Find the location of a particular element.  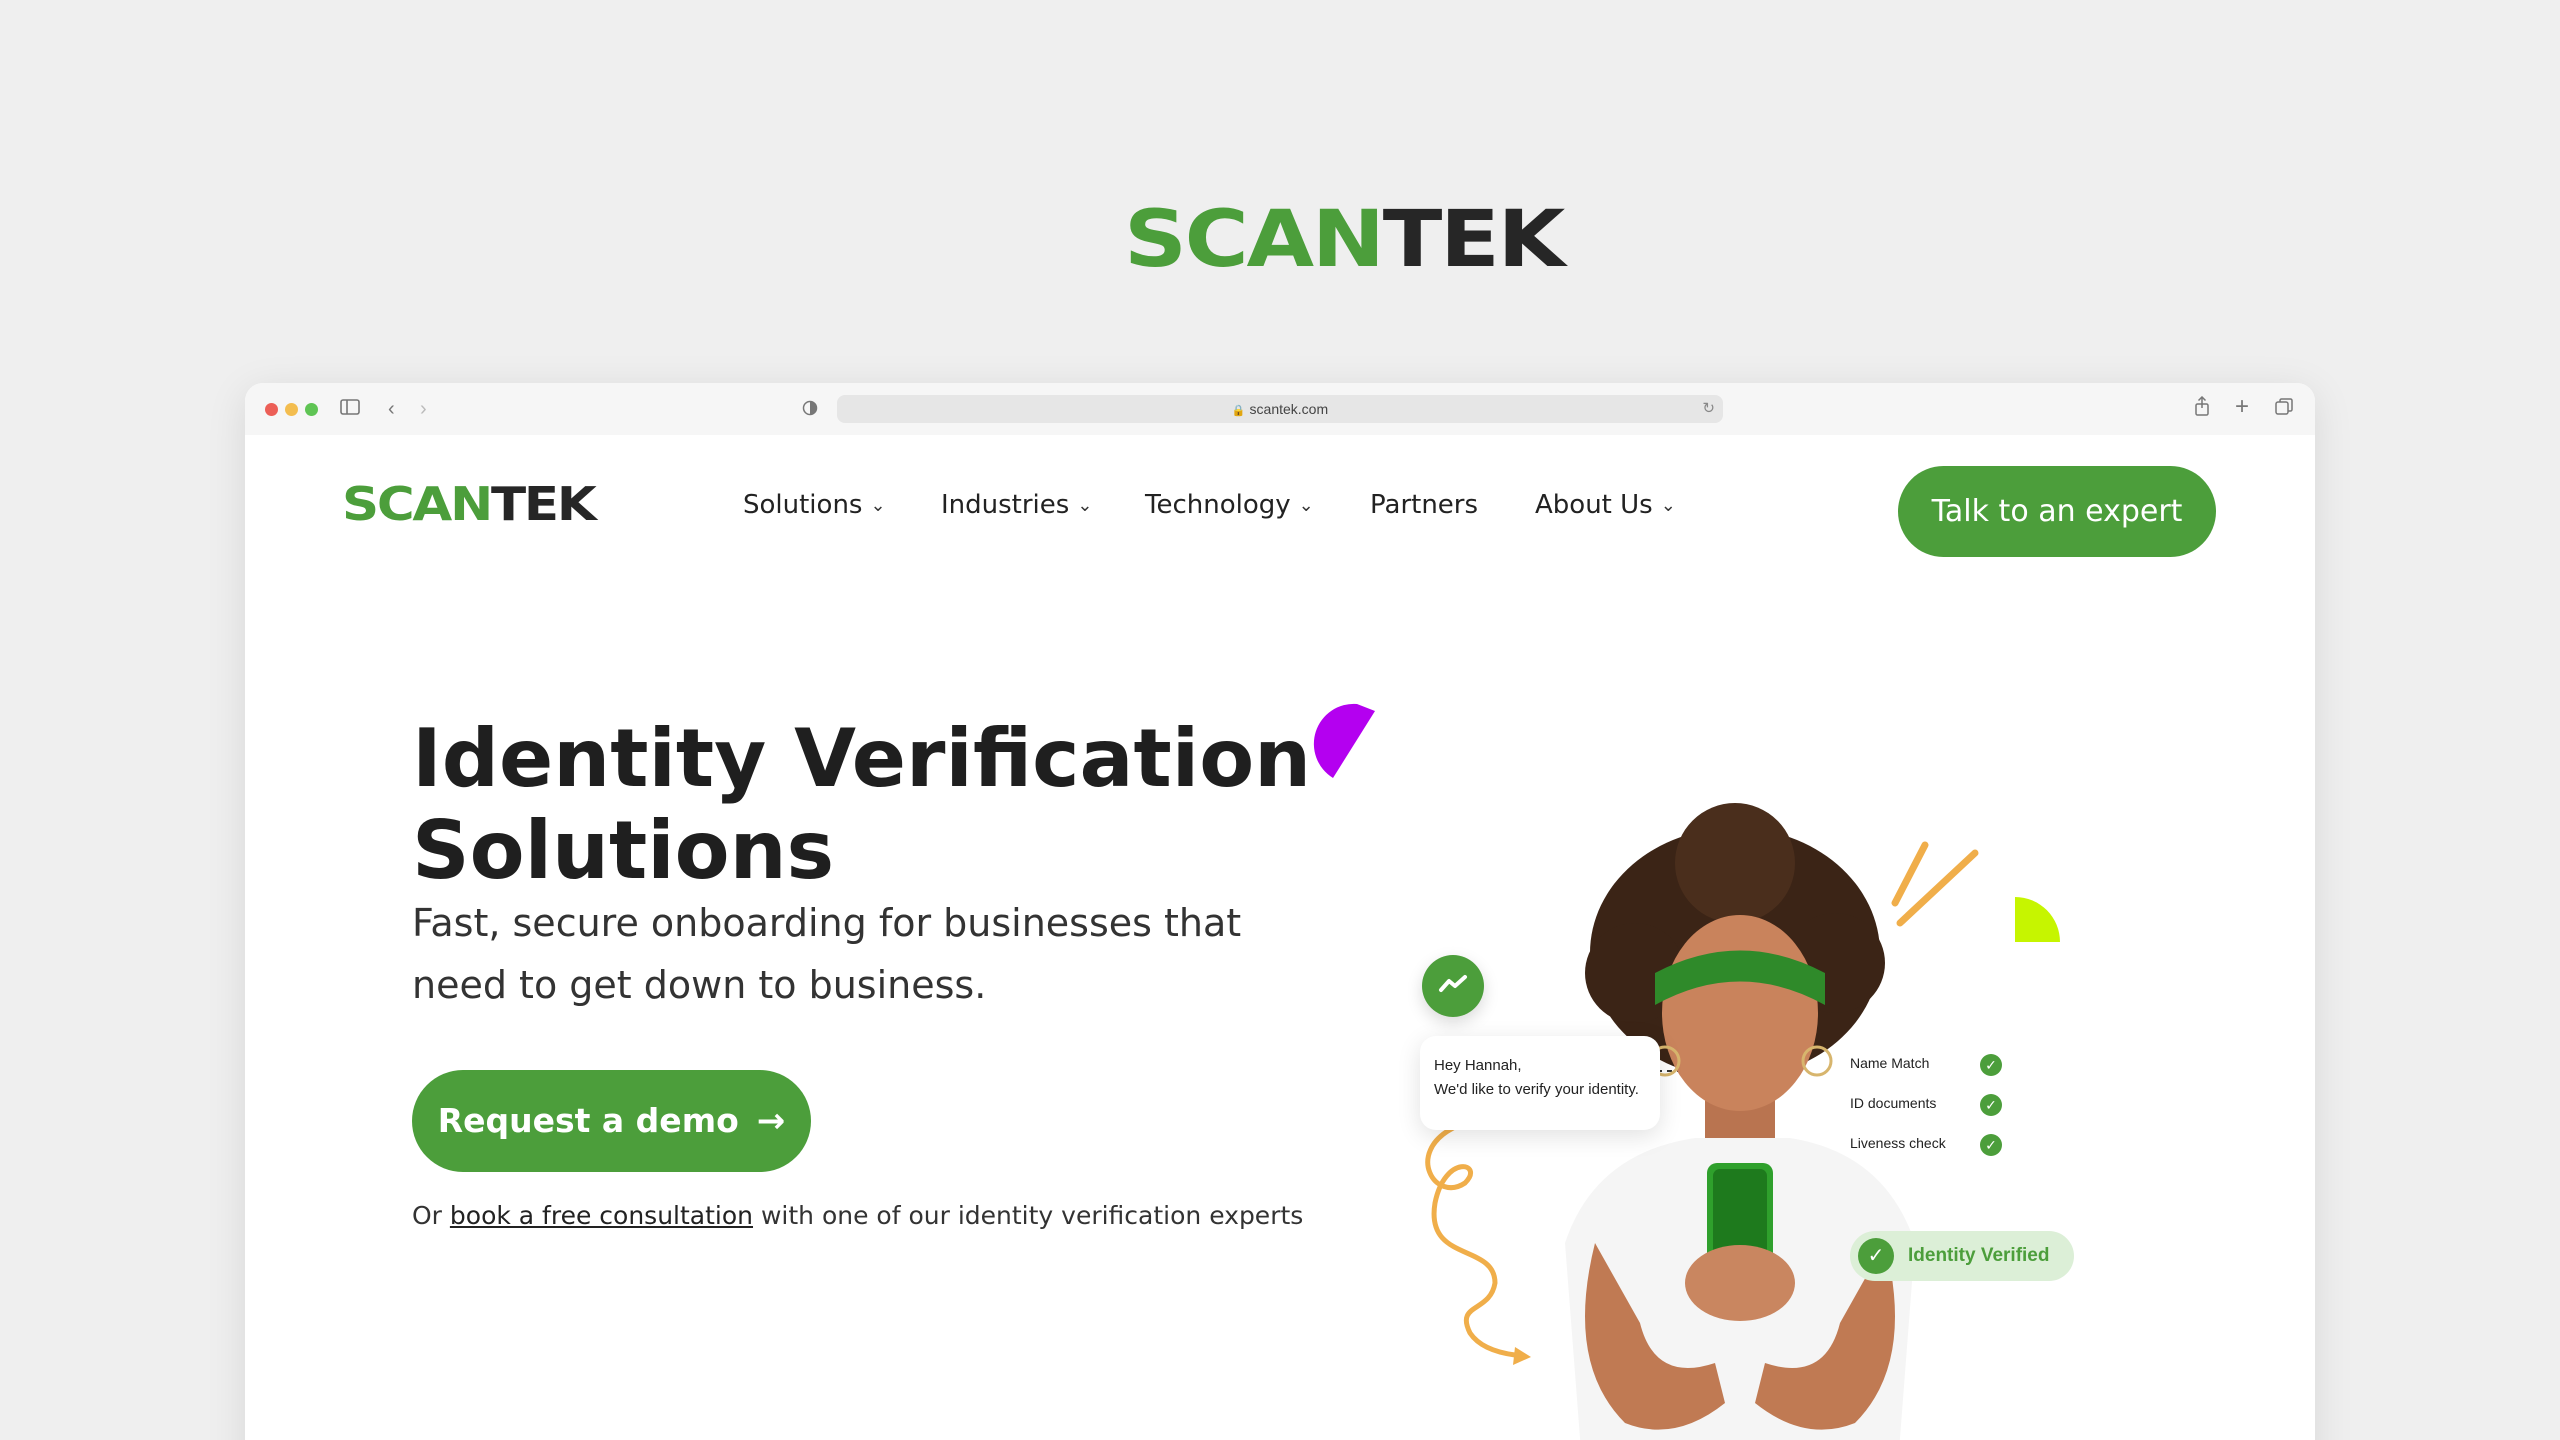

zoom-window-button is located at coordinates (311, 409).